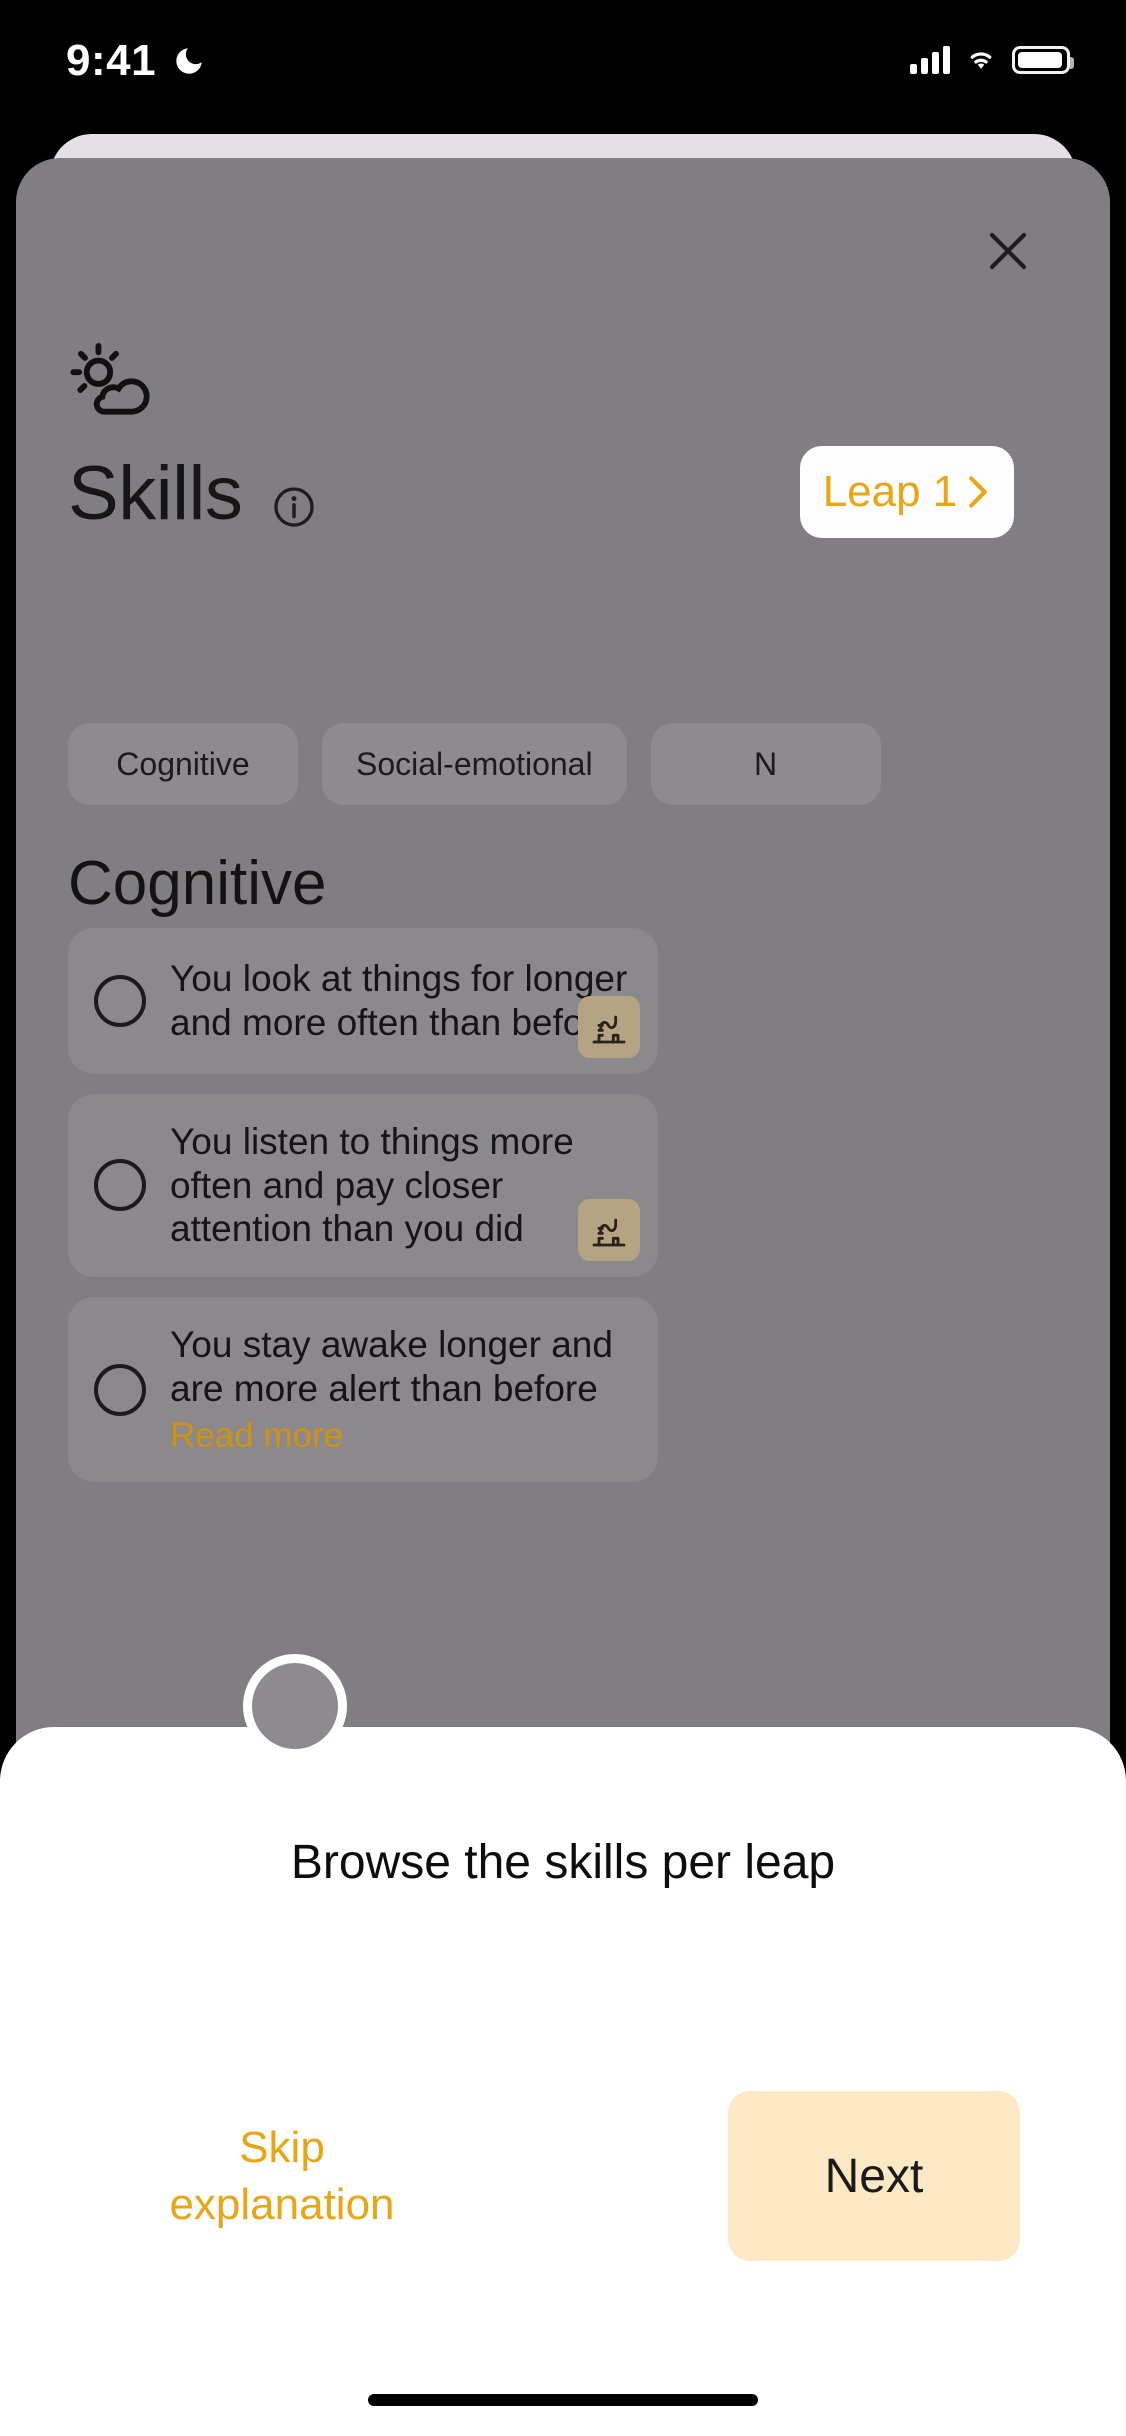  What do you see at coordinates (1043, 60) in the screenshot?
I see `battery-icon` at bounding box center [1043, 60].